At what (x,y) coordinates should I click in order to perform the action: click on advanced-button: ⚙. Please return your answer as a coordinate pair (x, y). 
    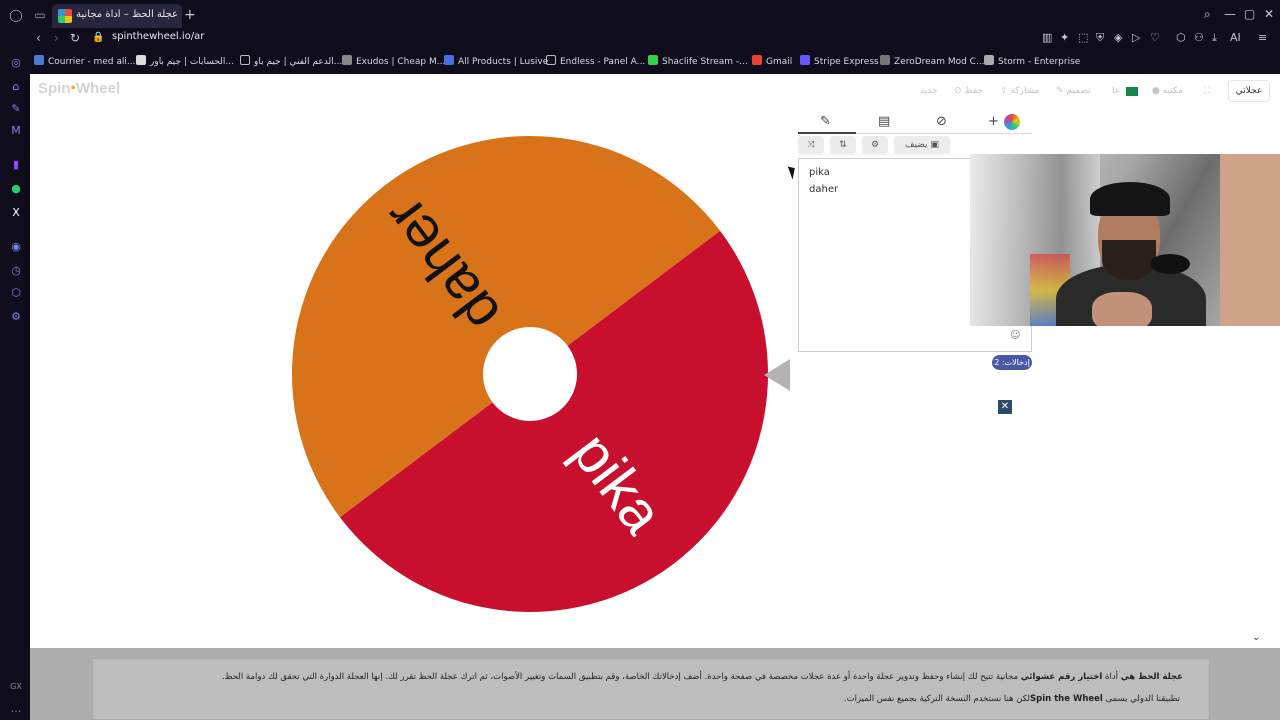
    Looking at the image, I should click on (875, 145).